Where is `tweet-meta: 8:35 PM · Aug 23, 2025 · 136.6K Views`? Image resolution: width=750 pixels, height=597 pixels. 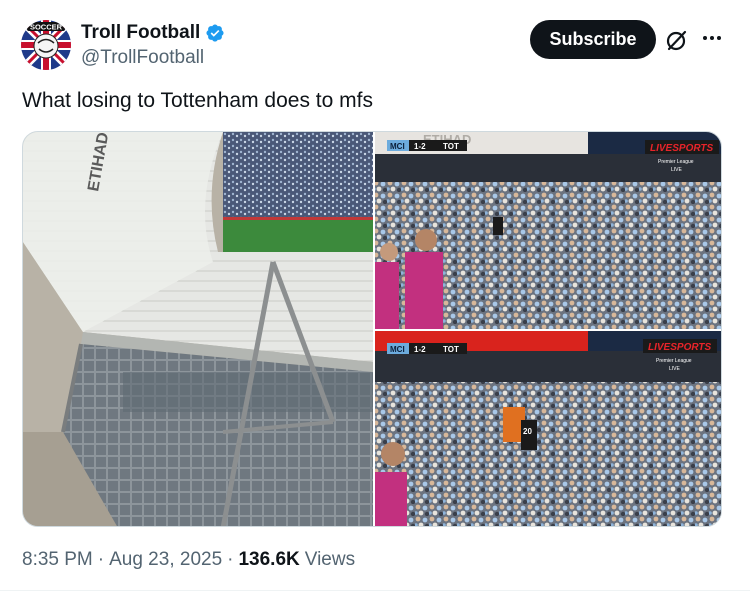
tweet-meta: 8:35 PM · Aug 23, 2025 · 136.6K Views is located at coordinates (188, 560).